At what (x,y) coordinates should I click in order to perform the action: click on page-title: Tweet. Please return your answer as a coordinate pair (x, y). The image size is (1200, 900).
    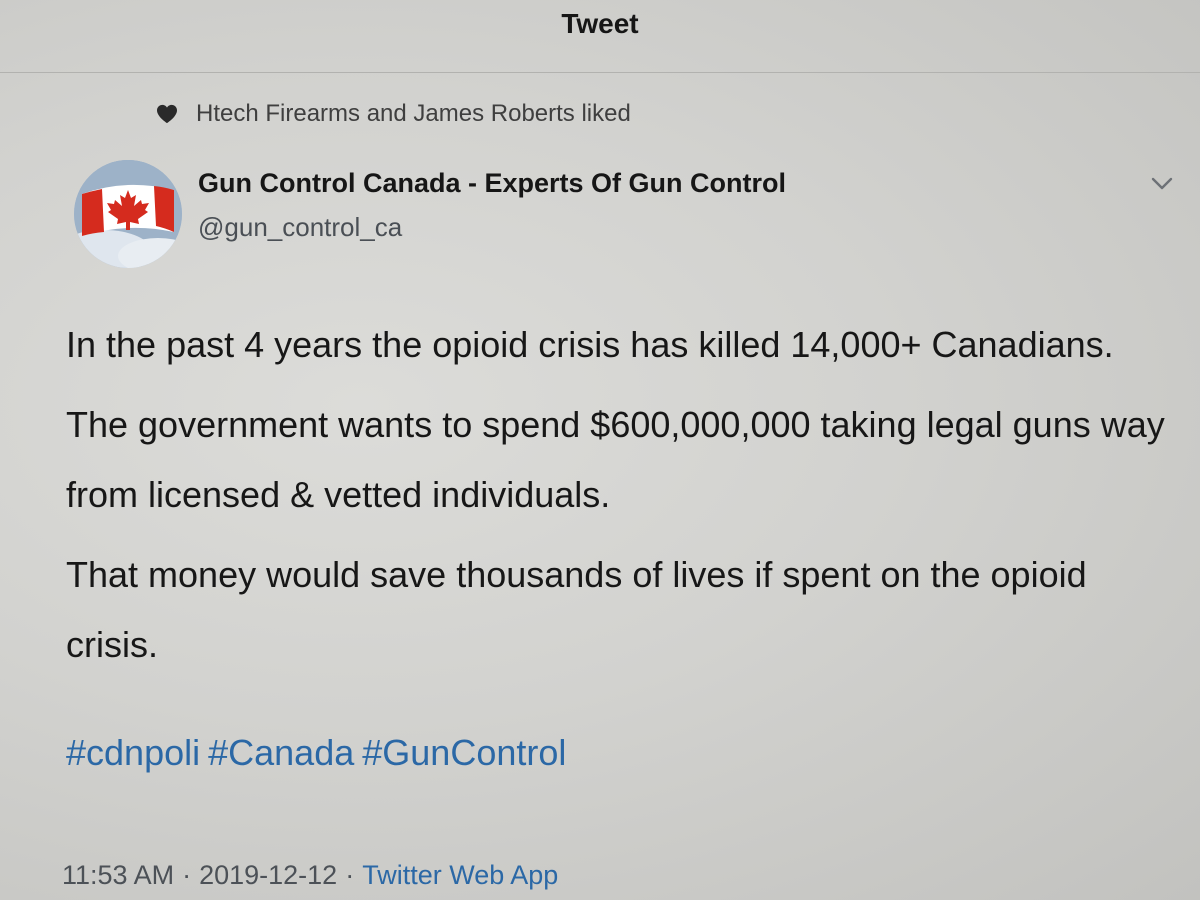
    Looking at the image, I should click on (600, 23).